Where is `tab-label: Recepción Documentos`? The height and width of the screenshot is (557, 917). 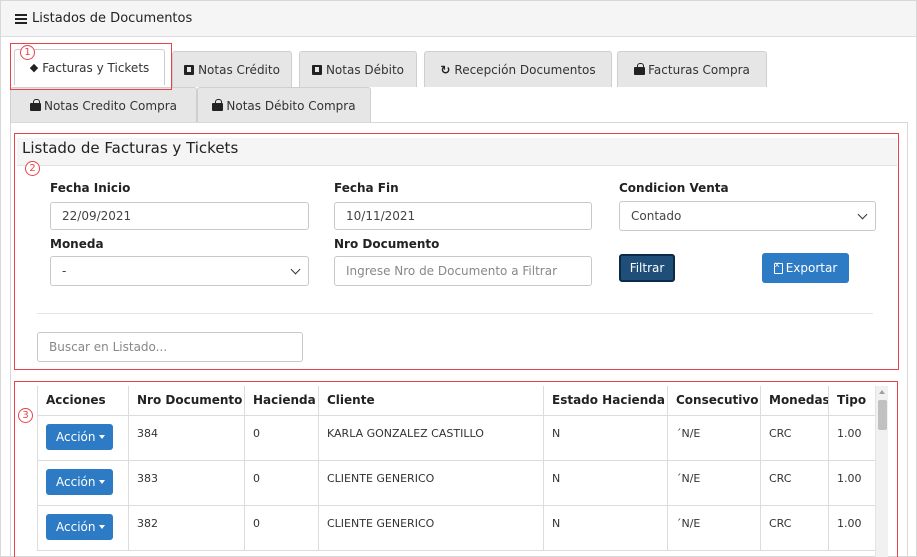
tab-label: Recepción Documentos is located at coordinates (525, 69).